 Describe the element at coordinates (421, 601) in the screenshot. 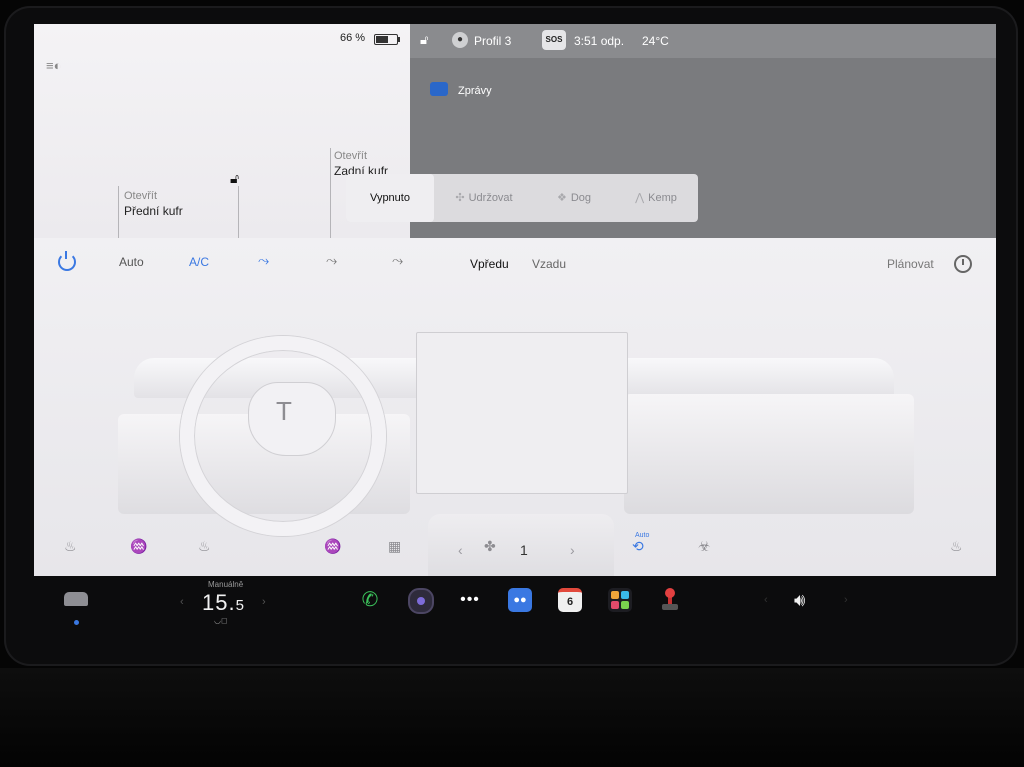

I see `camera-icon` at that location.